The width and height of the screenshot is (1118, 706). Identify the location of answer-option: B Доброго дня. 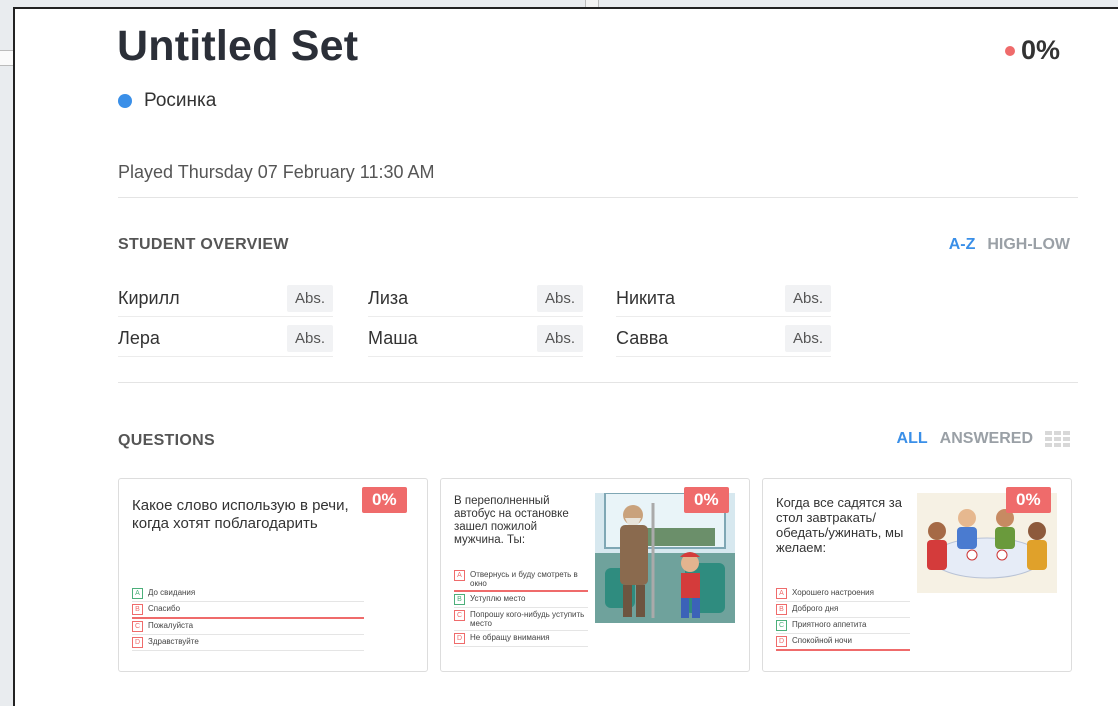
(843, 610).